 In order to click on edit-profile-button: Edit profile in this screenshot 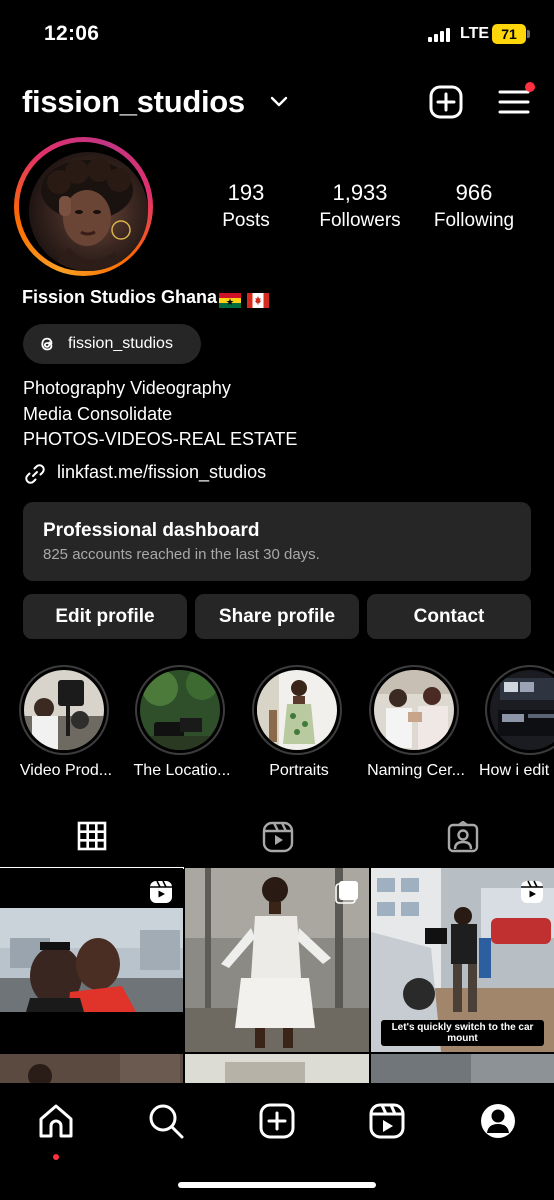, I will do `click(105, 616)`.